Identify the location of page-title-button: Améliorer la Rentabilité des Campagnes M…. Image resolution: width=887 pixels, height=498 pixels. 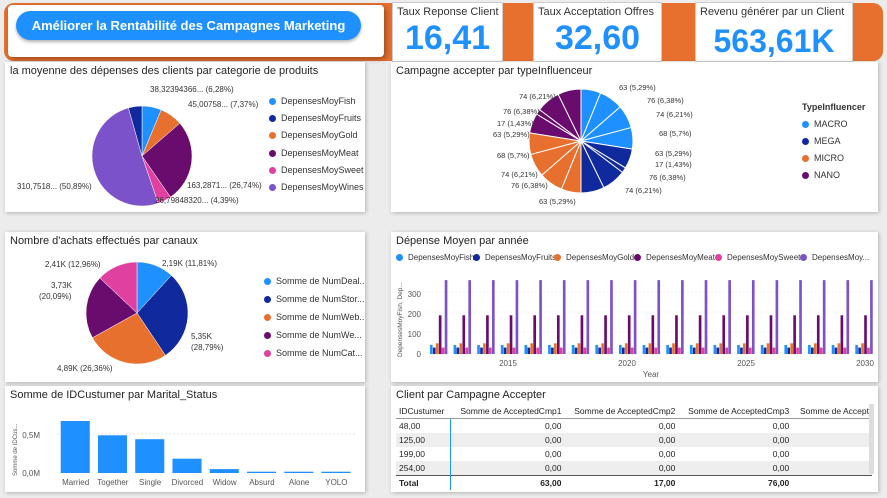
(188, 25).